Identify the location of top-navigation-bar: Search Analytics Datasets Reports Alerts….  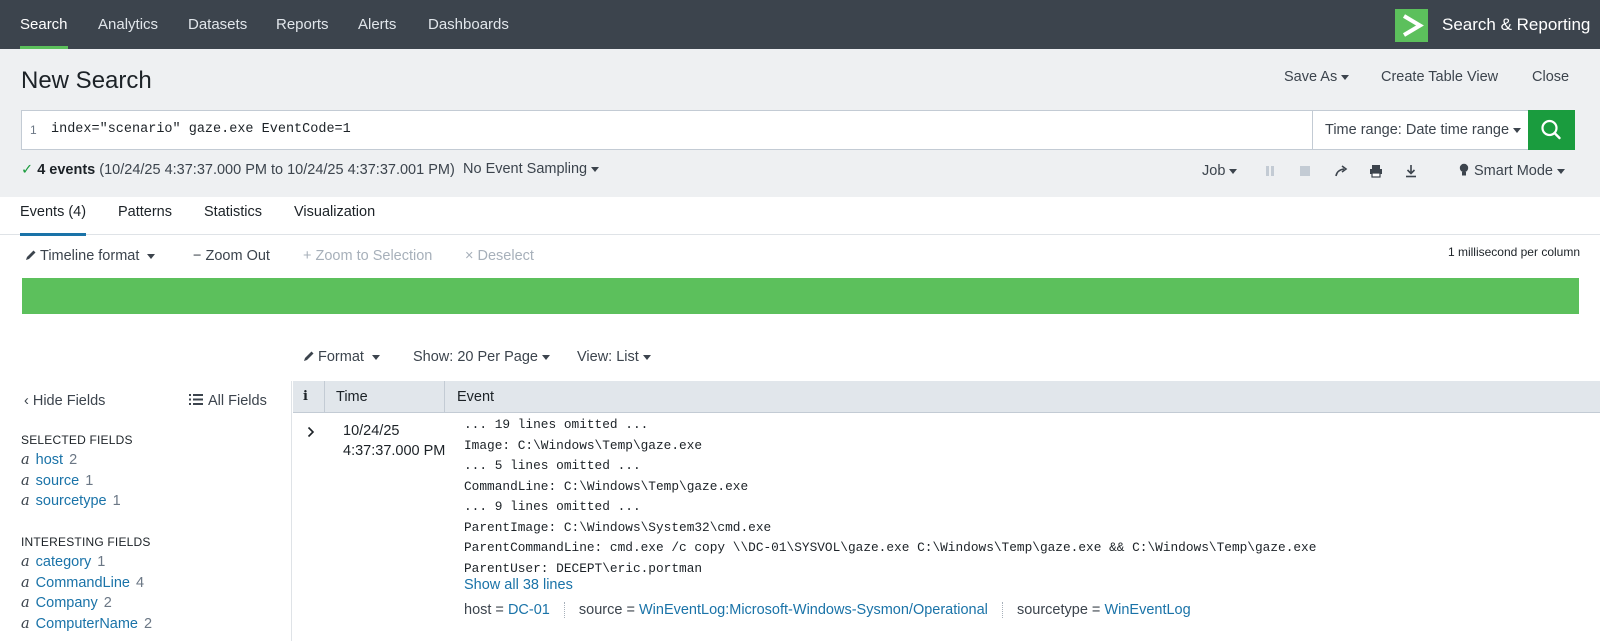
(800, 24).